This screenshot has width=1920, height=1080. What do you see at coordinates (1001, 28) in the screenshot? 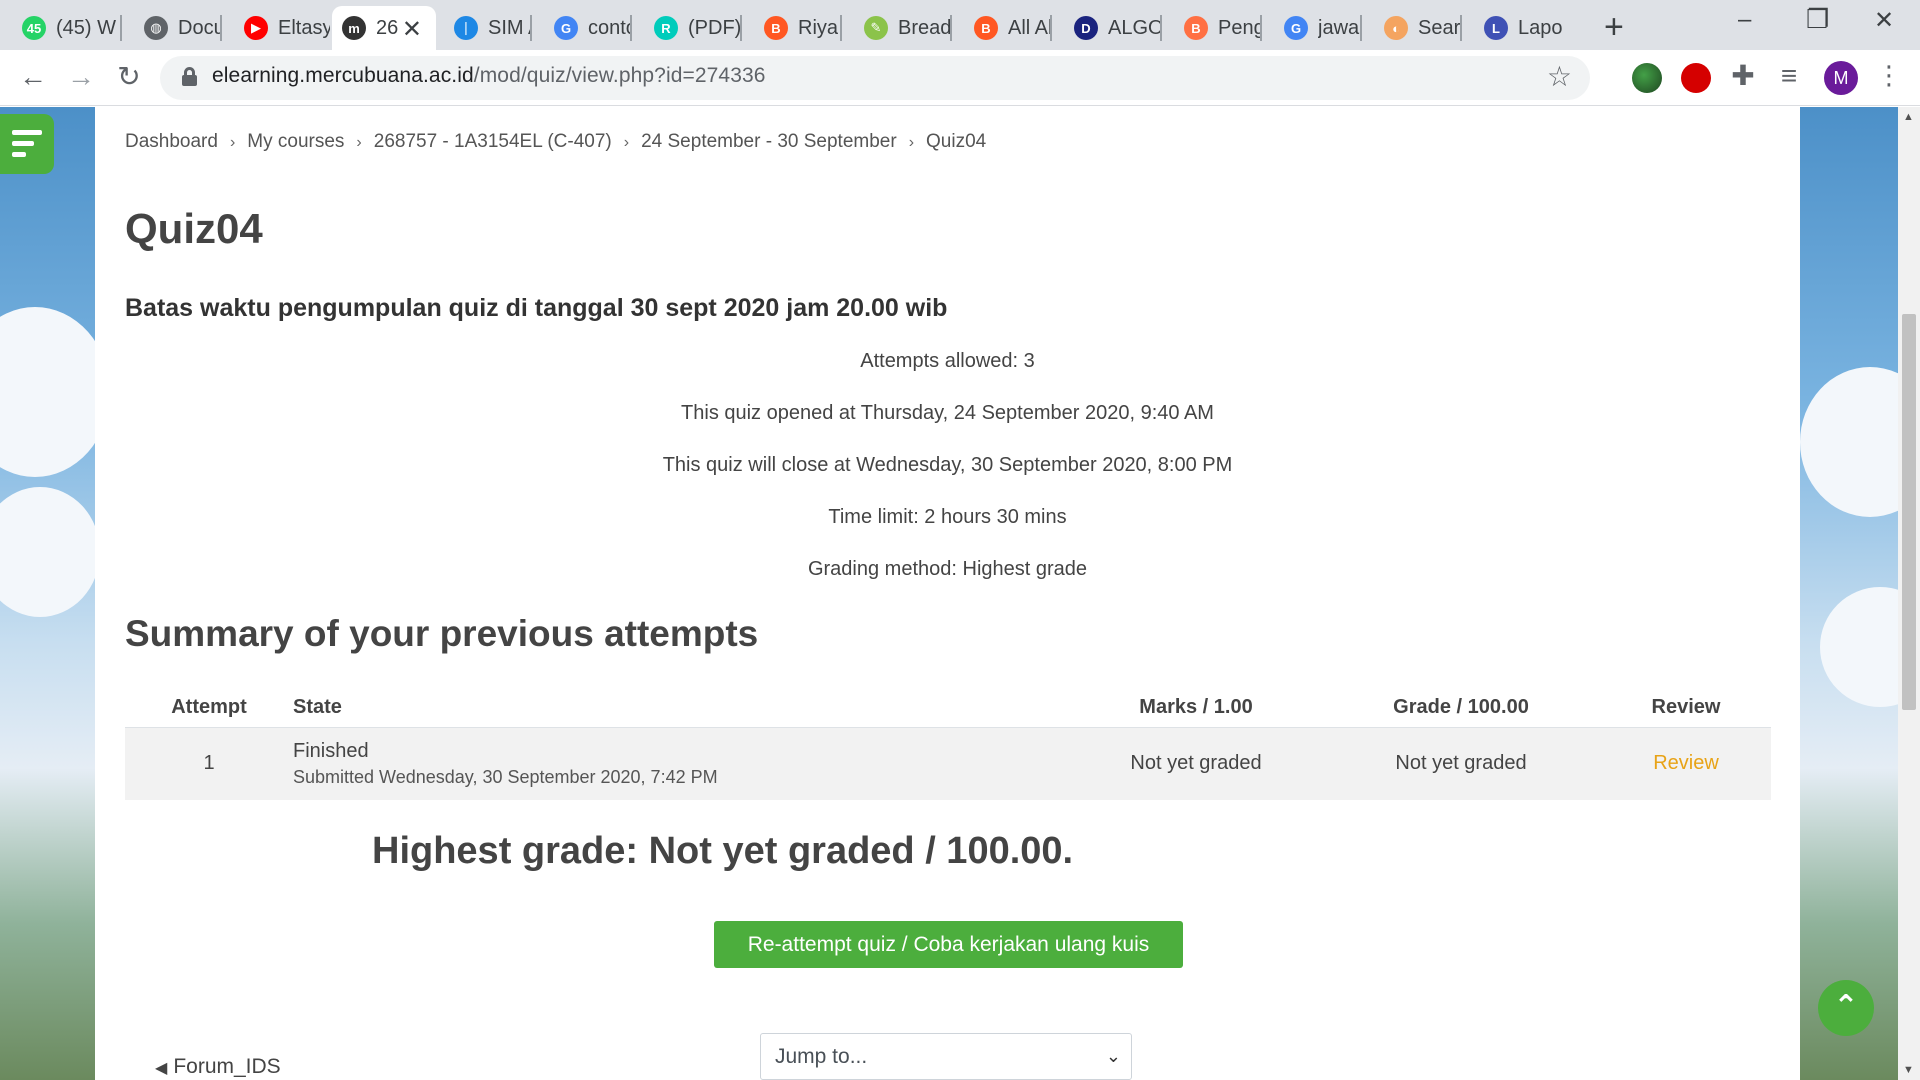
I see `browser-tab: B All Ab` at bounding box center [1001, 28].